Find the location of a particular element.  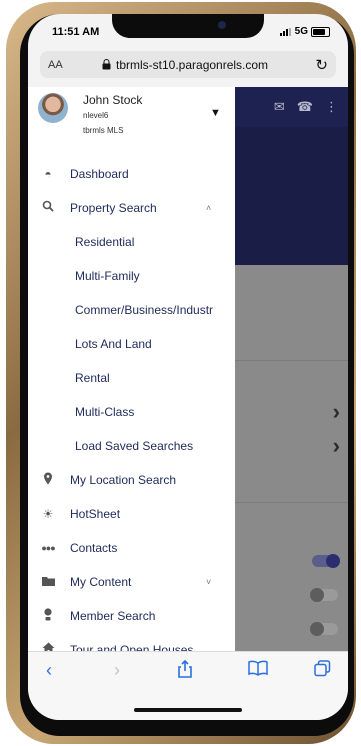

submenu-item-label: Lots And Land is located at coordinates (113, 343).